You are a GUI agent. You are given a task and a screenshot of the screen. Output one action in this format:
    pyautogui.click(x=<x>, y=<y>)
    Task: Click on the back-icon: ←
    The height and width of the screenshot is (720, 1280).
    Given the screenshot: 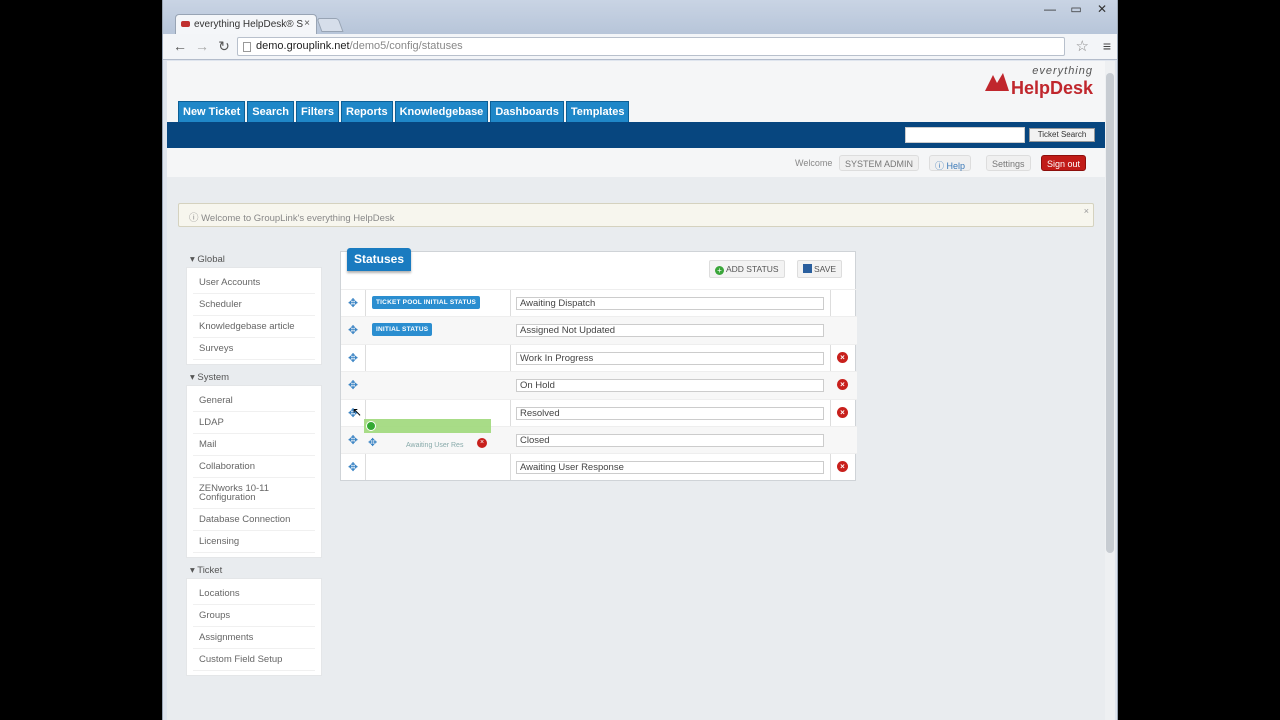 What is the action you would take?
    pyautogui.click(x=180, y=46)
    